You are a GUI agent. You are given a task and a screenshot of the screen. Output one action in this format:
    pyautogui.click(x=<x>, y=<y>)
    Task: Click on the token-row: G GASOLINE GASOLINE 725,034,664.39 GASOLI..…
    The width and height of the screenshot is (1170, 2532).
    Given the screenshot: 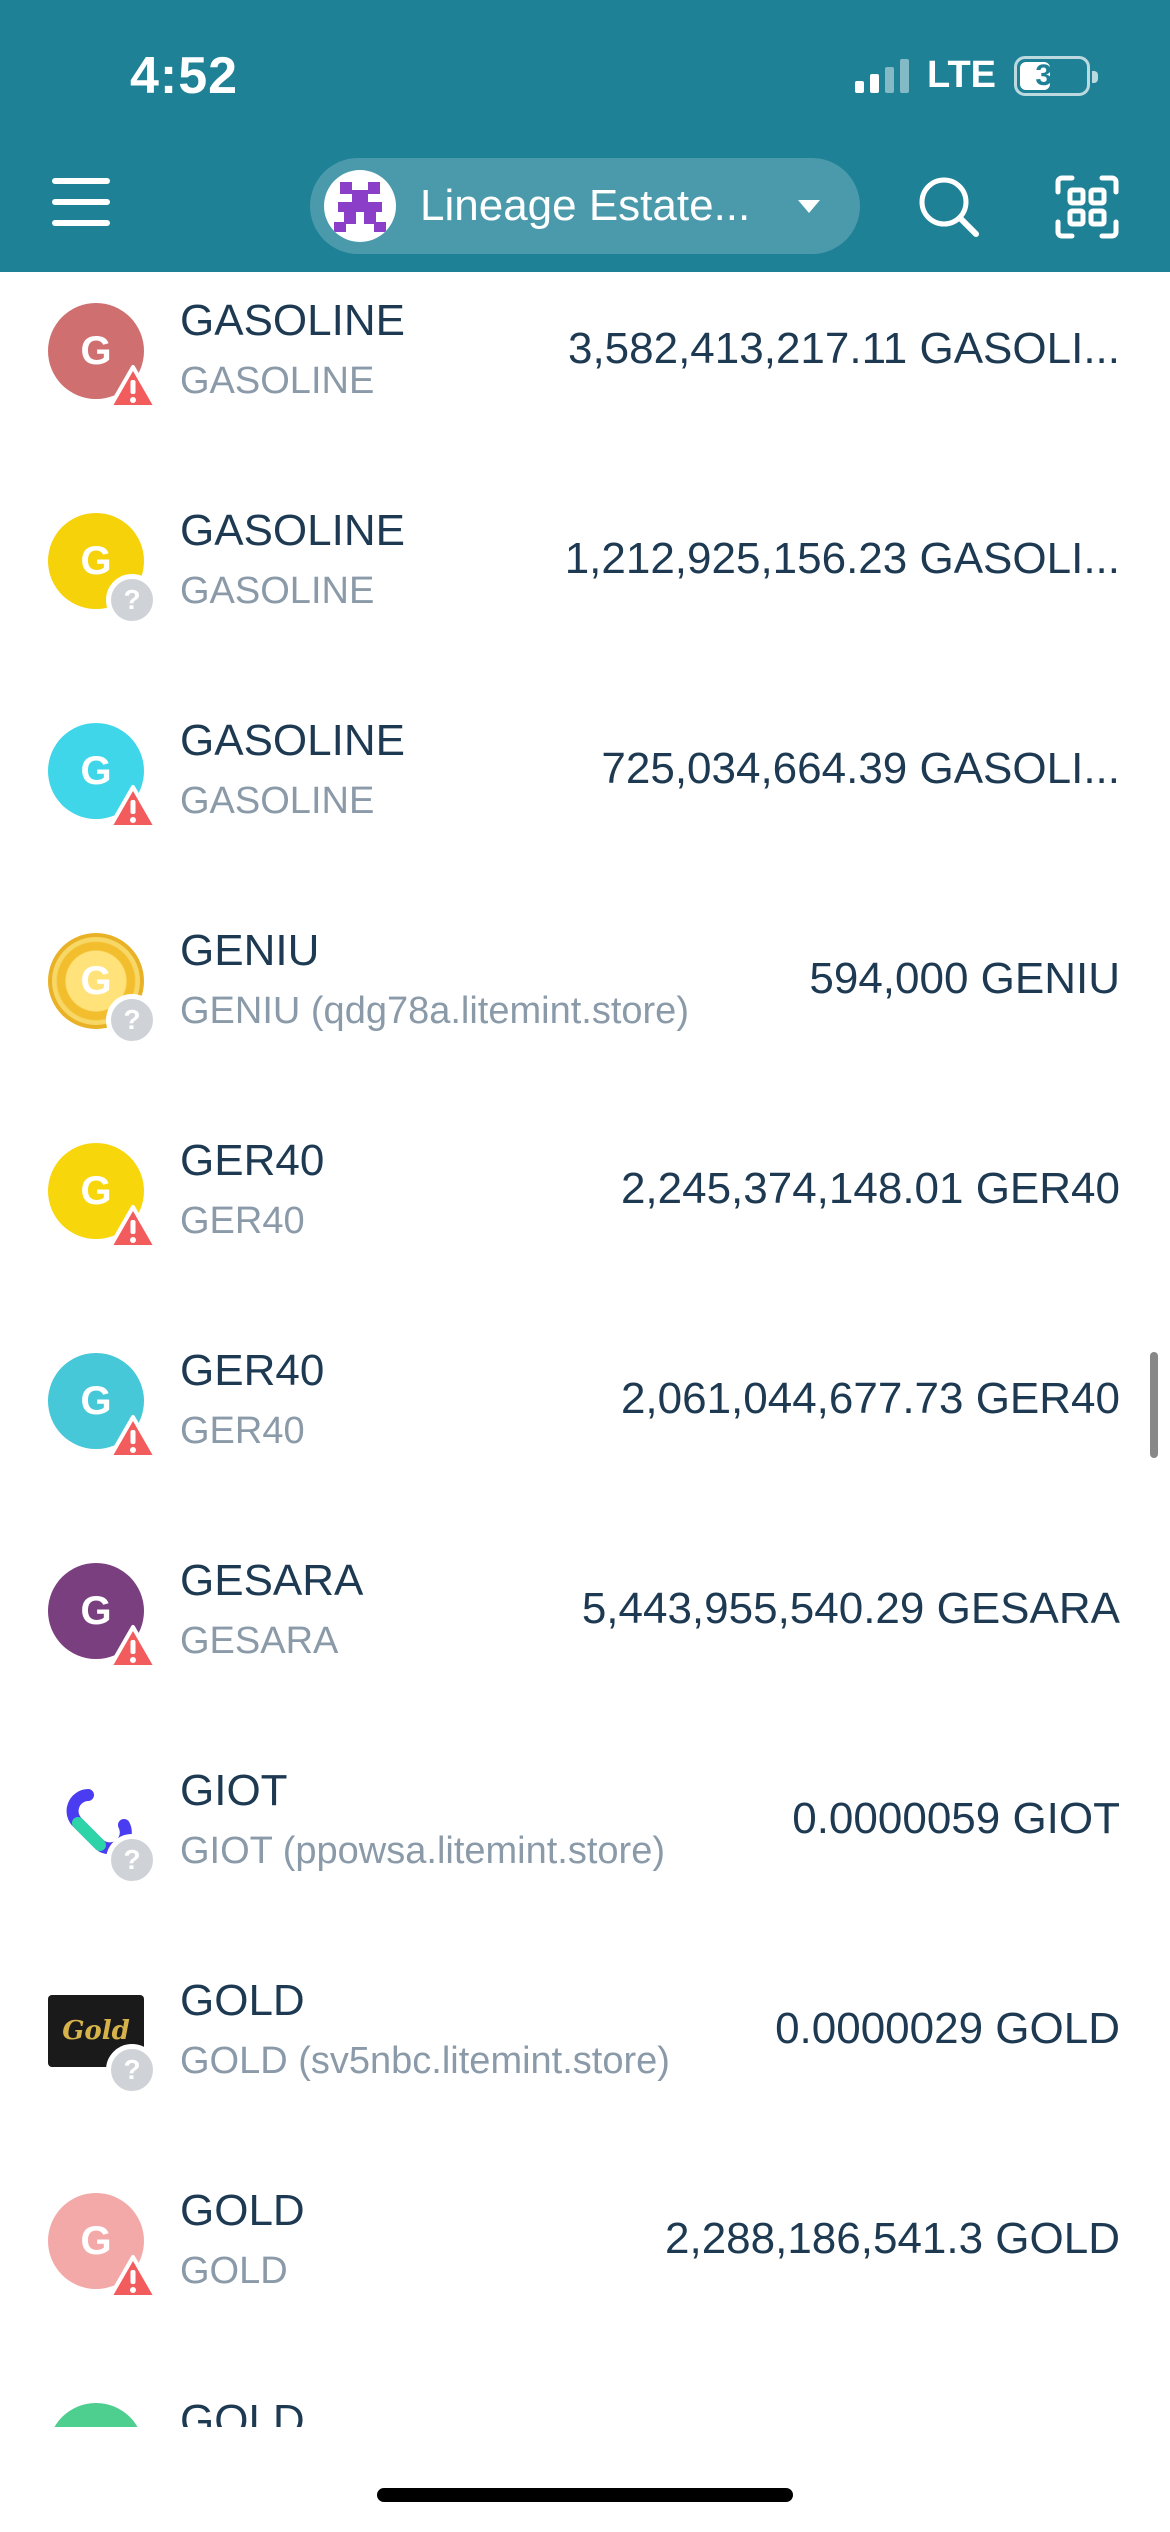 What is the action you would take?
    pyautogui.click(x=585, y=793)
    